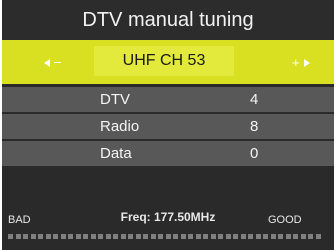  Describe the element at coordinates (285, 220) in the screenshot. I see `signal-good-label: GOOD` at that location.